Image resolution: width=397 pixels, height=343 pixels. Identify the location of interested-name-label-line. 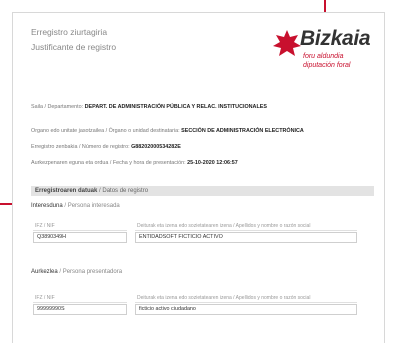
(246, 230).